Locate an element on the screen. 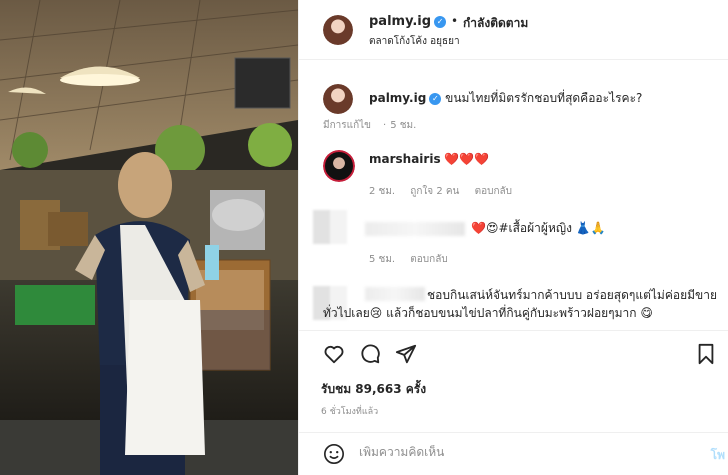 The height and width of the screenshot is (475, 728). caption-username: palmy.ig is located at coordinates (397, 98).